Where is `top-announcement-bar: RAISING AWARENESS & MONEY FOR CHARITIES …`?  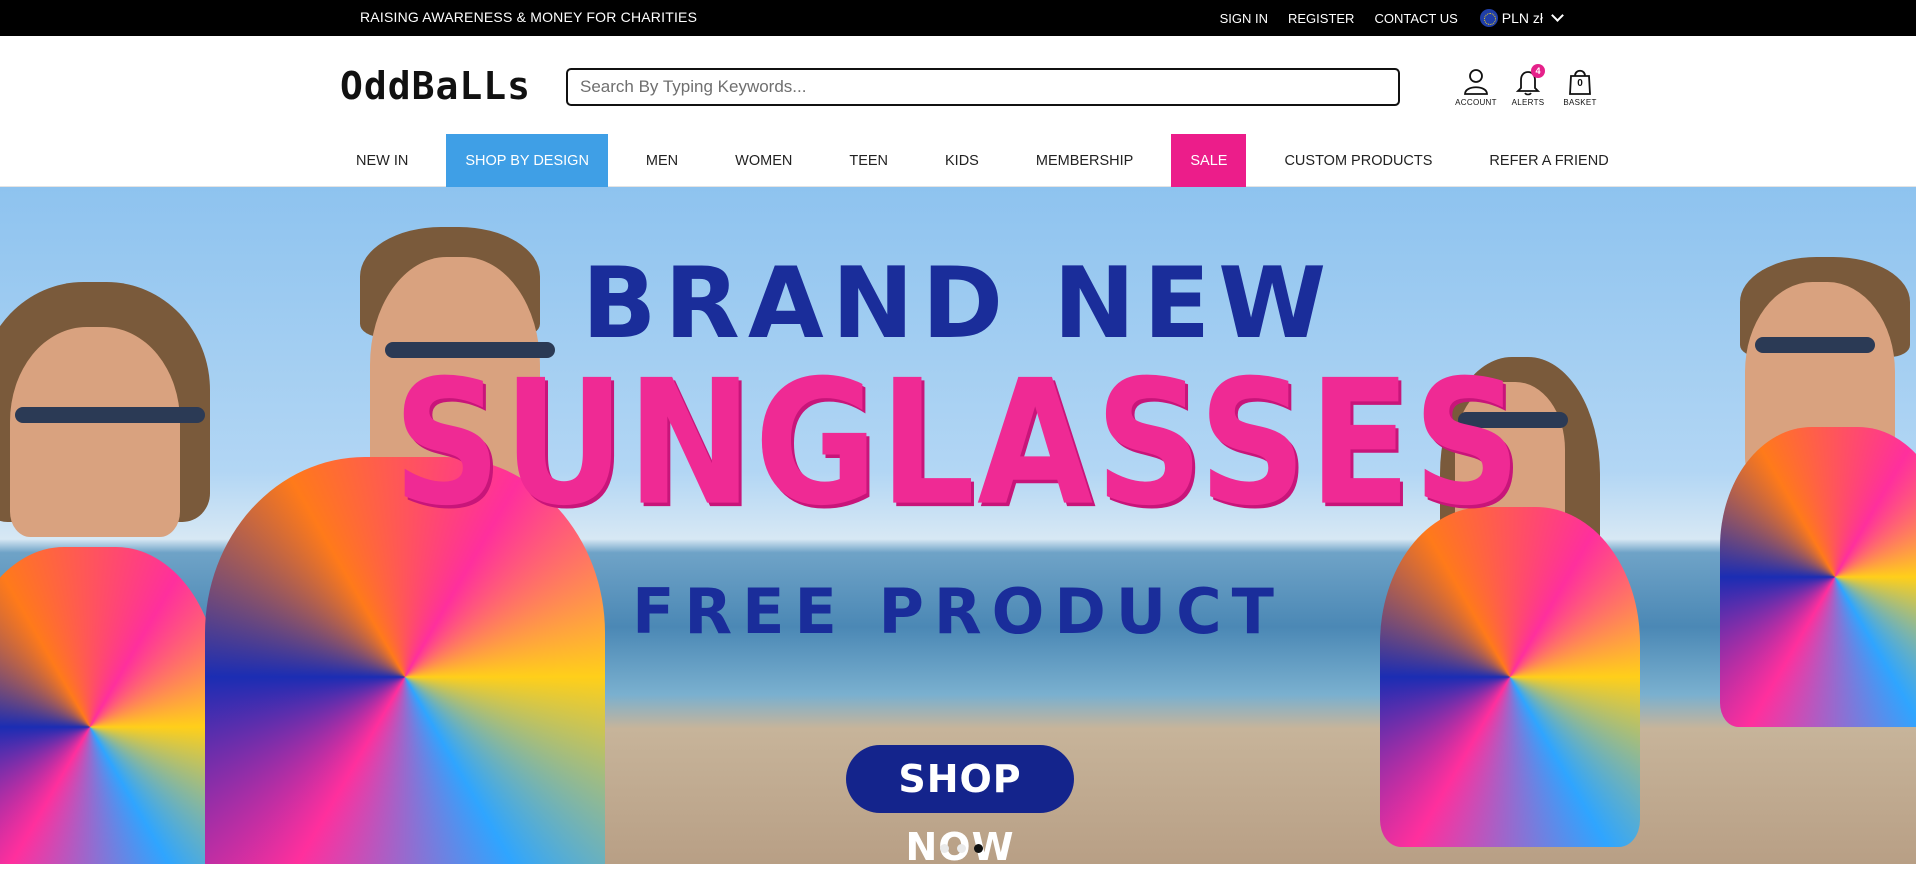
top-announcement-bar: RAISING AWARENESS & MONEY FOR CHARITIES … is located at coordinates (958, 18).